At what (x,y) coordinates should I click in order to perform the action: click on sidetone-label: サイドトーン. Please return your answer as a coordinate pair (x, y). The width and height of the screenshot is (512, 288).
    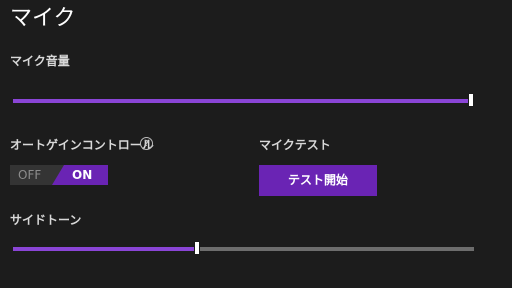
    Looking at the image, I should click on (46, 220).